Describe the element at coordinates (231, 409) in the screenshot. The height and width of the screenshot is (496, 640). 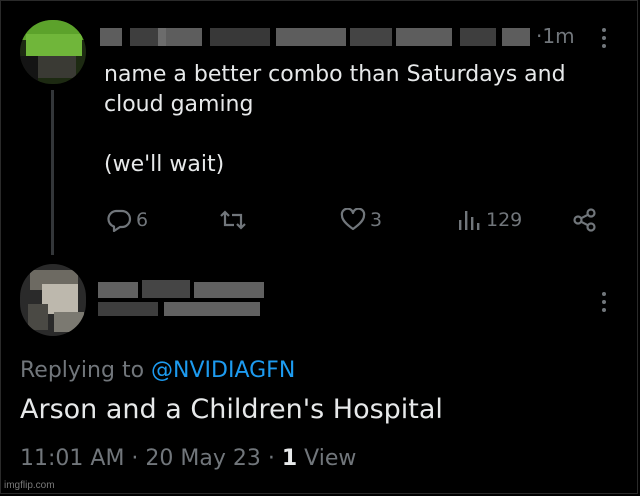
I see `reply-text: Arson and a Children's Hospital` at that location.